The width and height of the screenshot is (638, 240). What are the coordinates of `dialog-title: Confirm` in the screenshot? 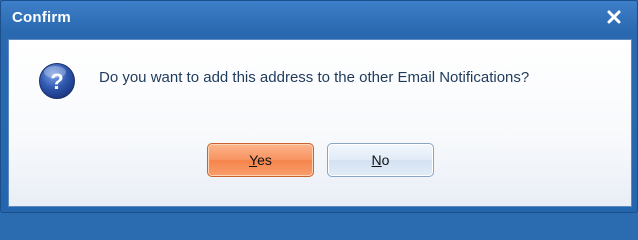 It's located at (41, 17).